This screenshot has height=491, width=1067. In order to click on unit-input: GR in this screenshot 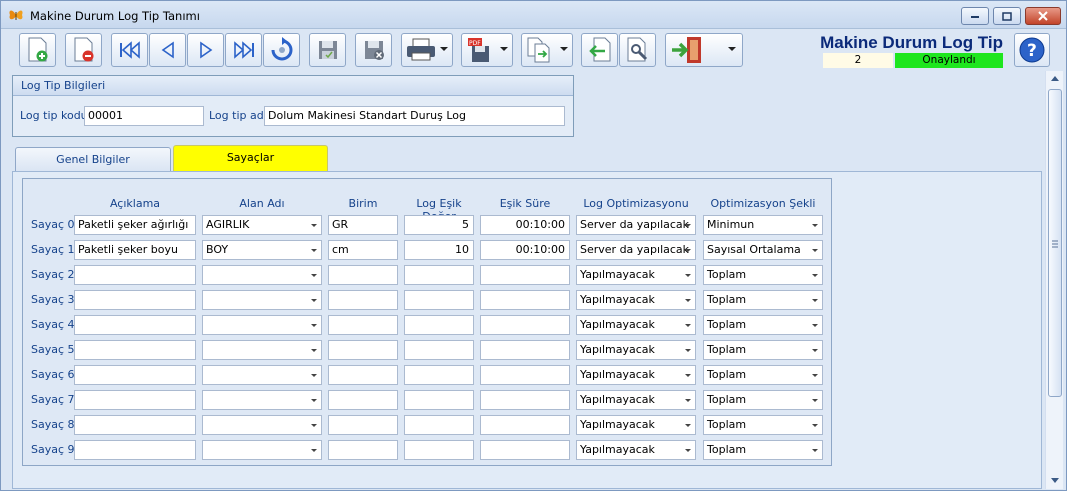, I will do `click(363, 225)`.